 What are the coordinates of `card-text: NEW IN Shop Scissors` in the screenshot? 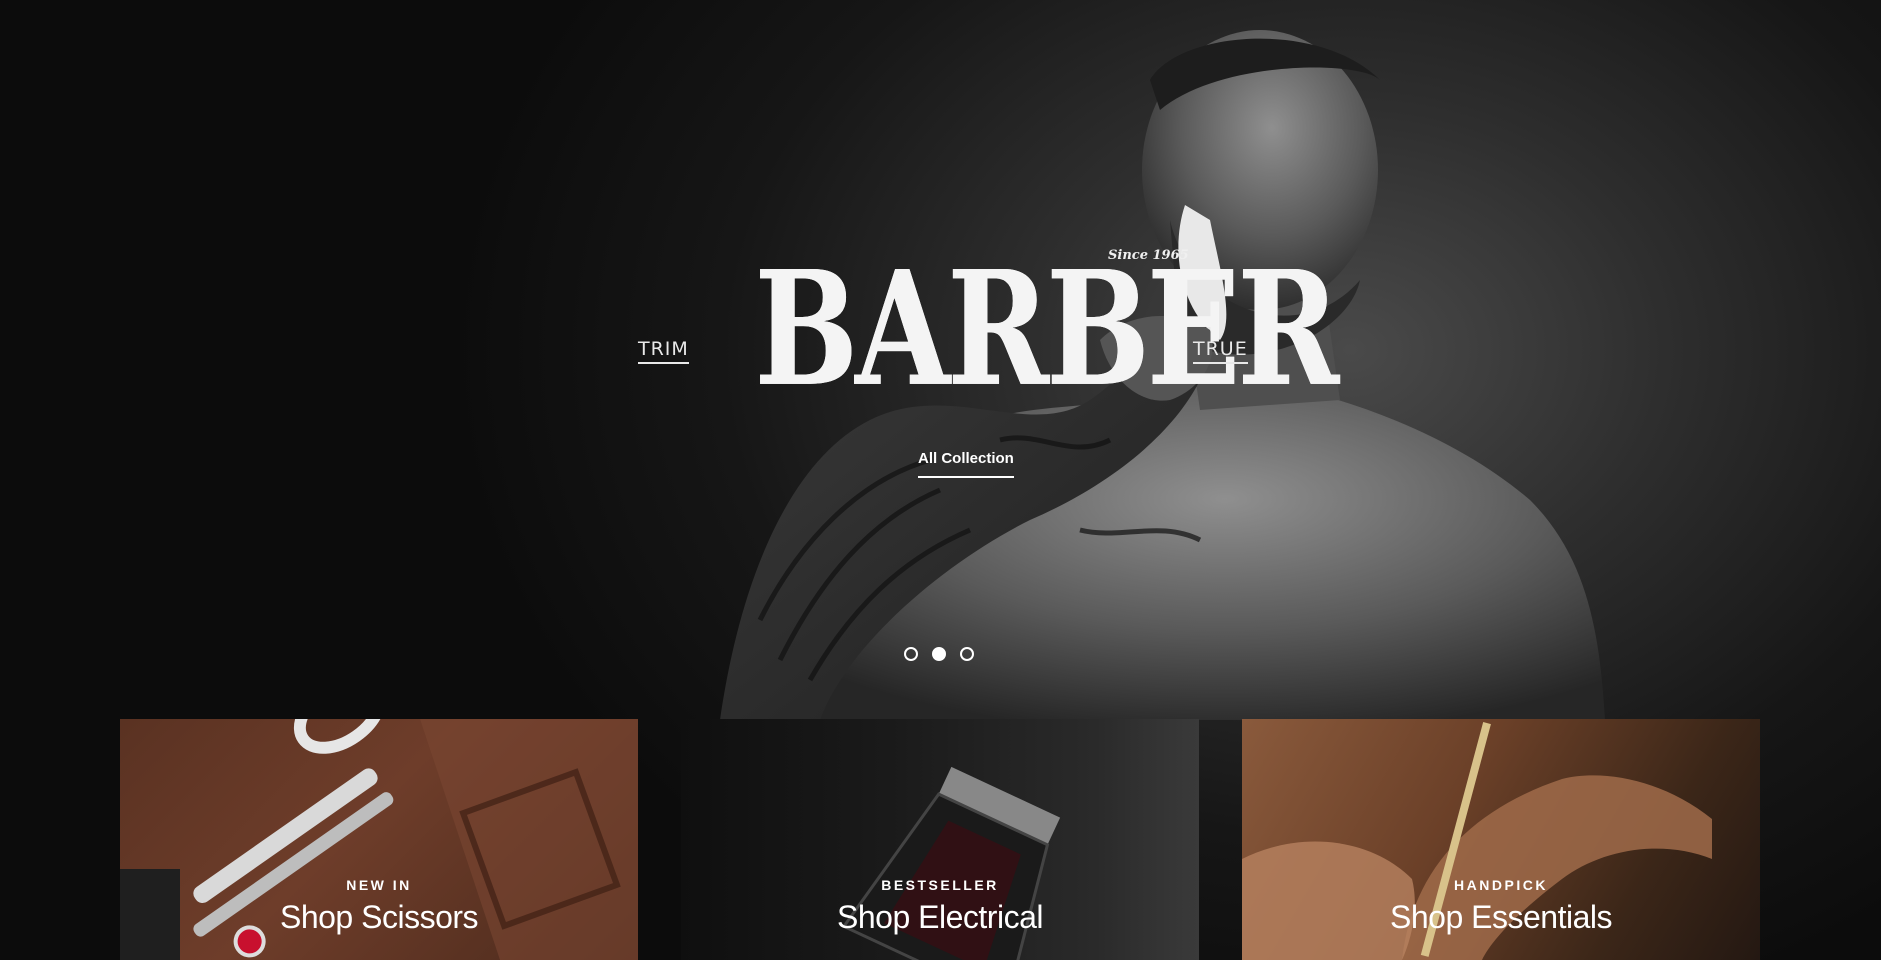 It's located at (379, 906).